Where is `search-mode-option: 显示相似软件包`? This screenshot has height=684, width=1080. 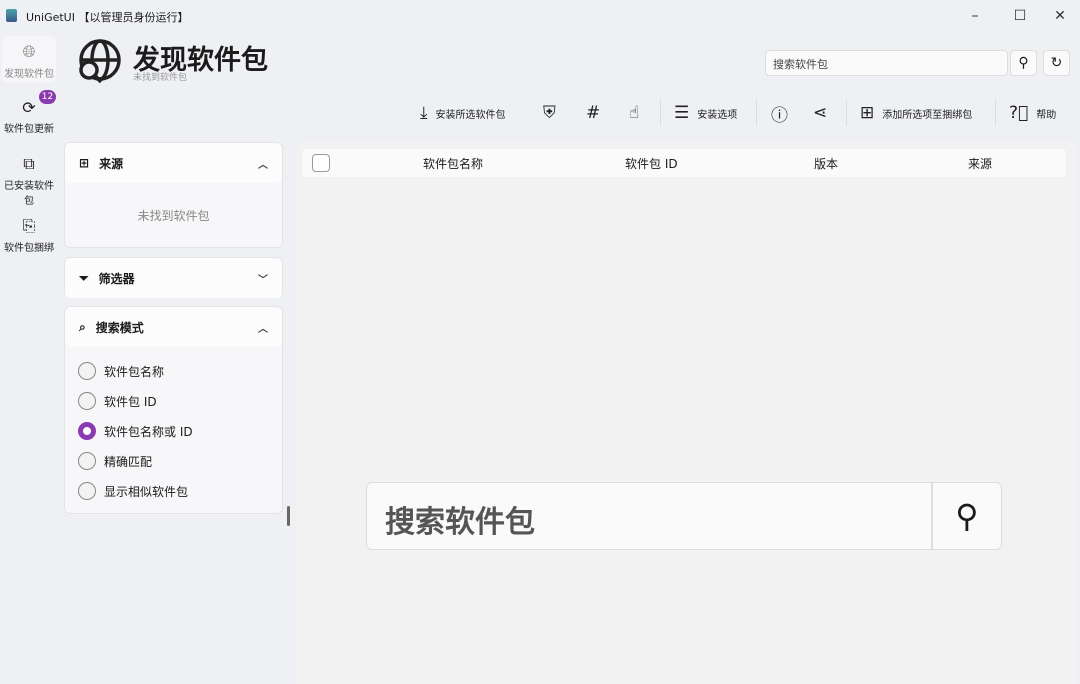 search-mode-option: 显示相似软件包 is located at coordinates (173, 491).